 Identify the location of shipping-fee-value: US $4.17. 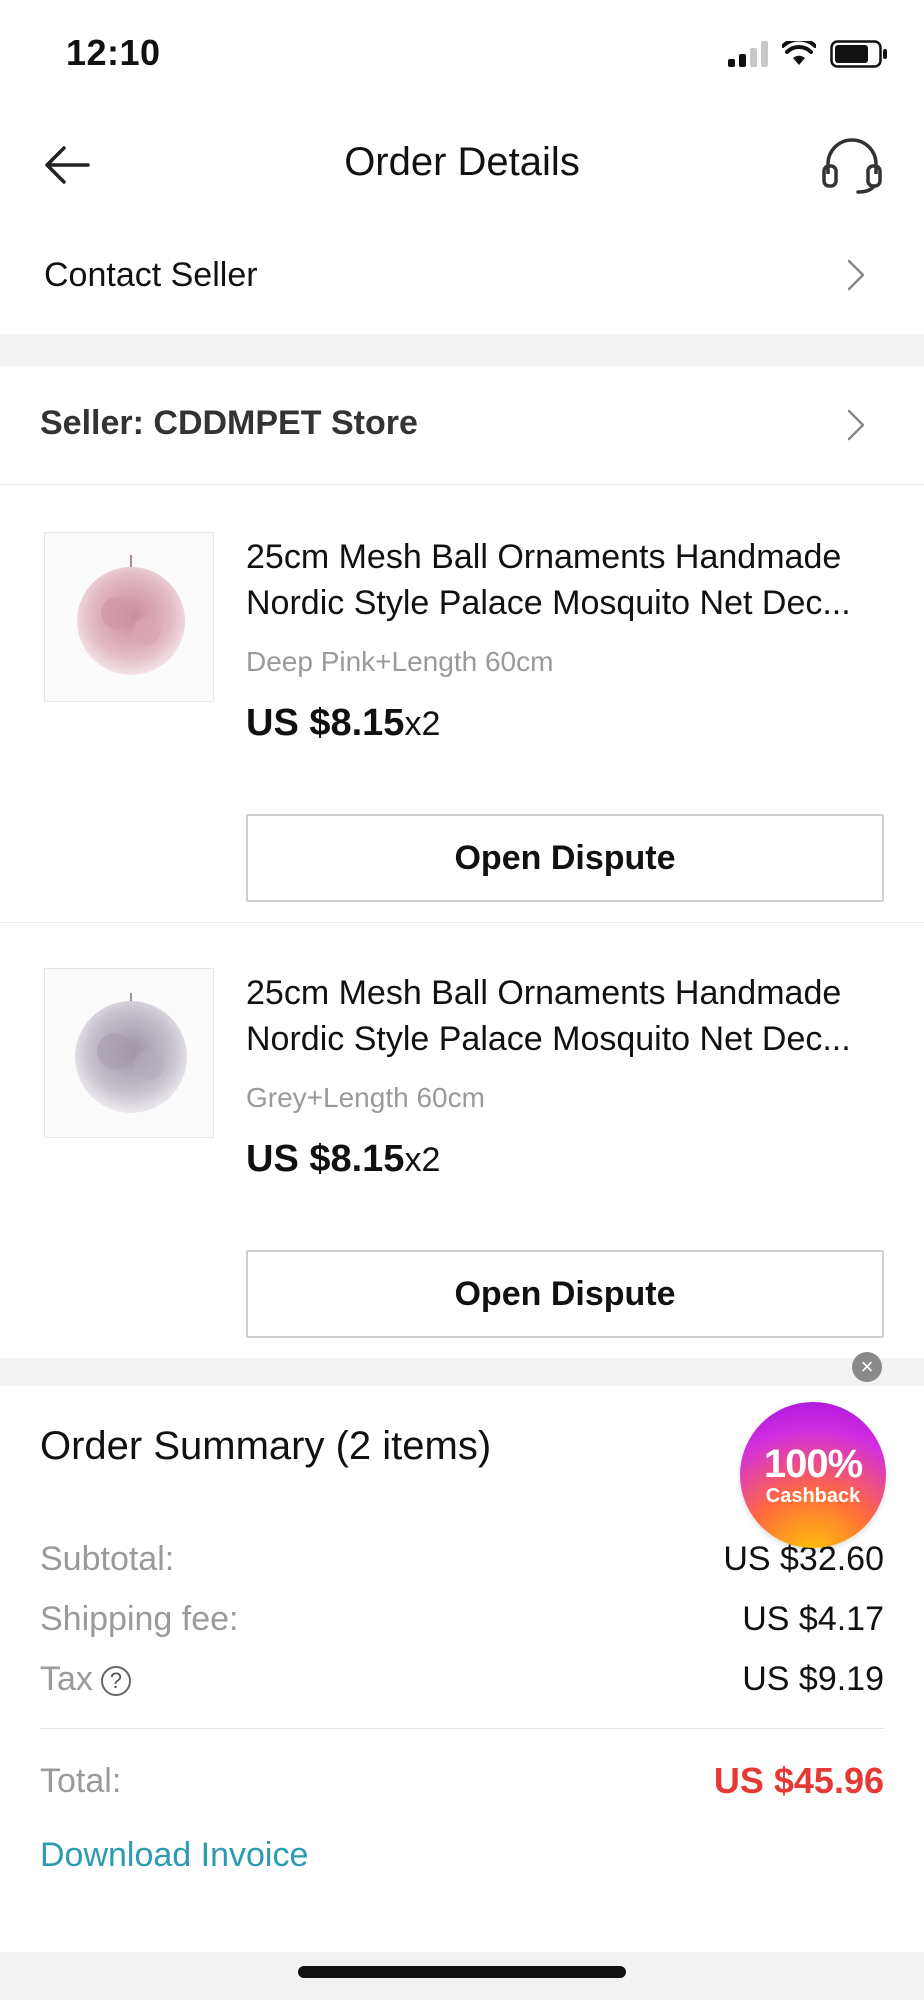
(813, 1619).